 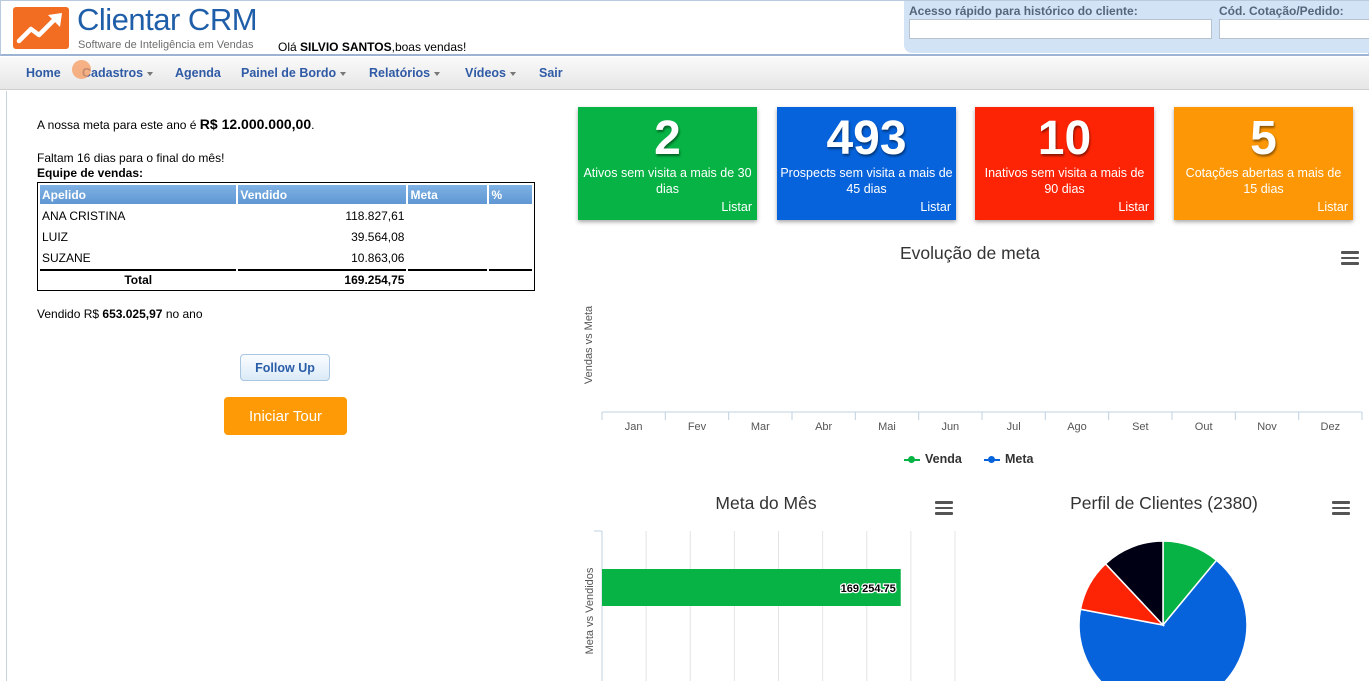 What do you see at coordinates (1019, 459) in the screenshot?
I see `legend-meta-label: Meta` at bounding box center [1019, 459].